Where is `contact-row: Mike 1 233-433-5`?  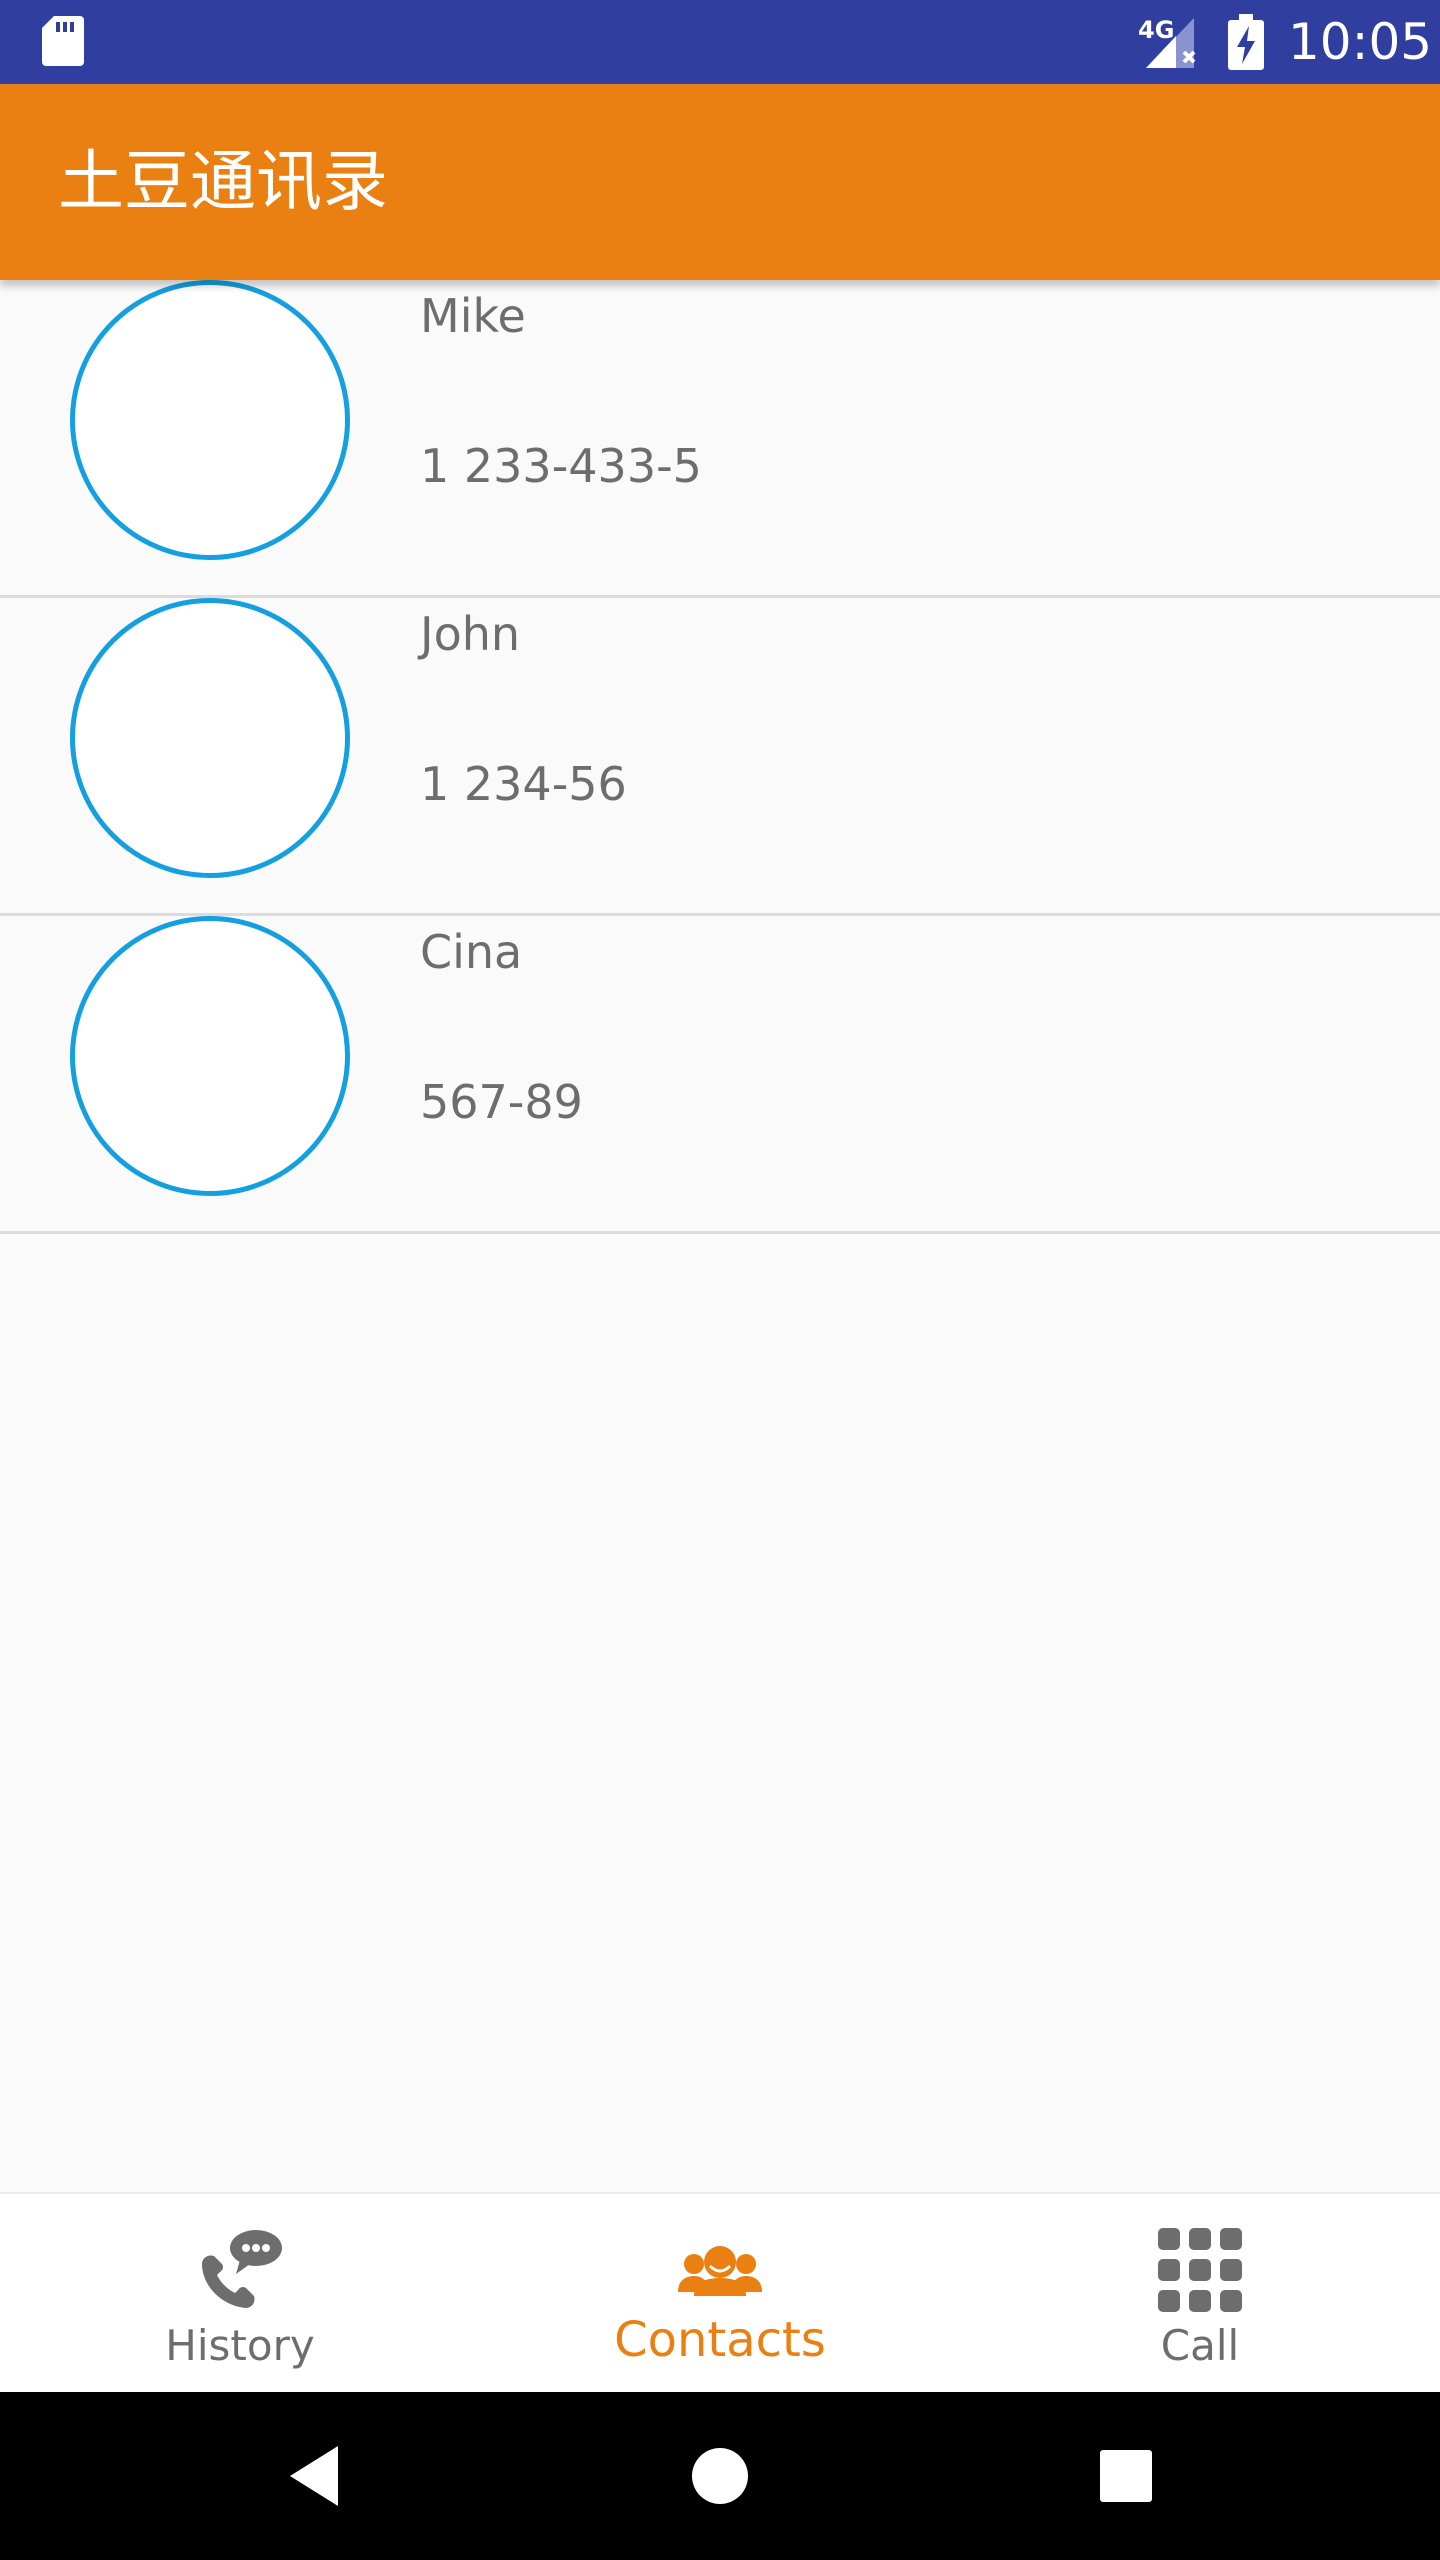 contact-row: Mike 1 233-433-5 is located at coordinates (720, 439).